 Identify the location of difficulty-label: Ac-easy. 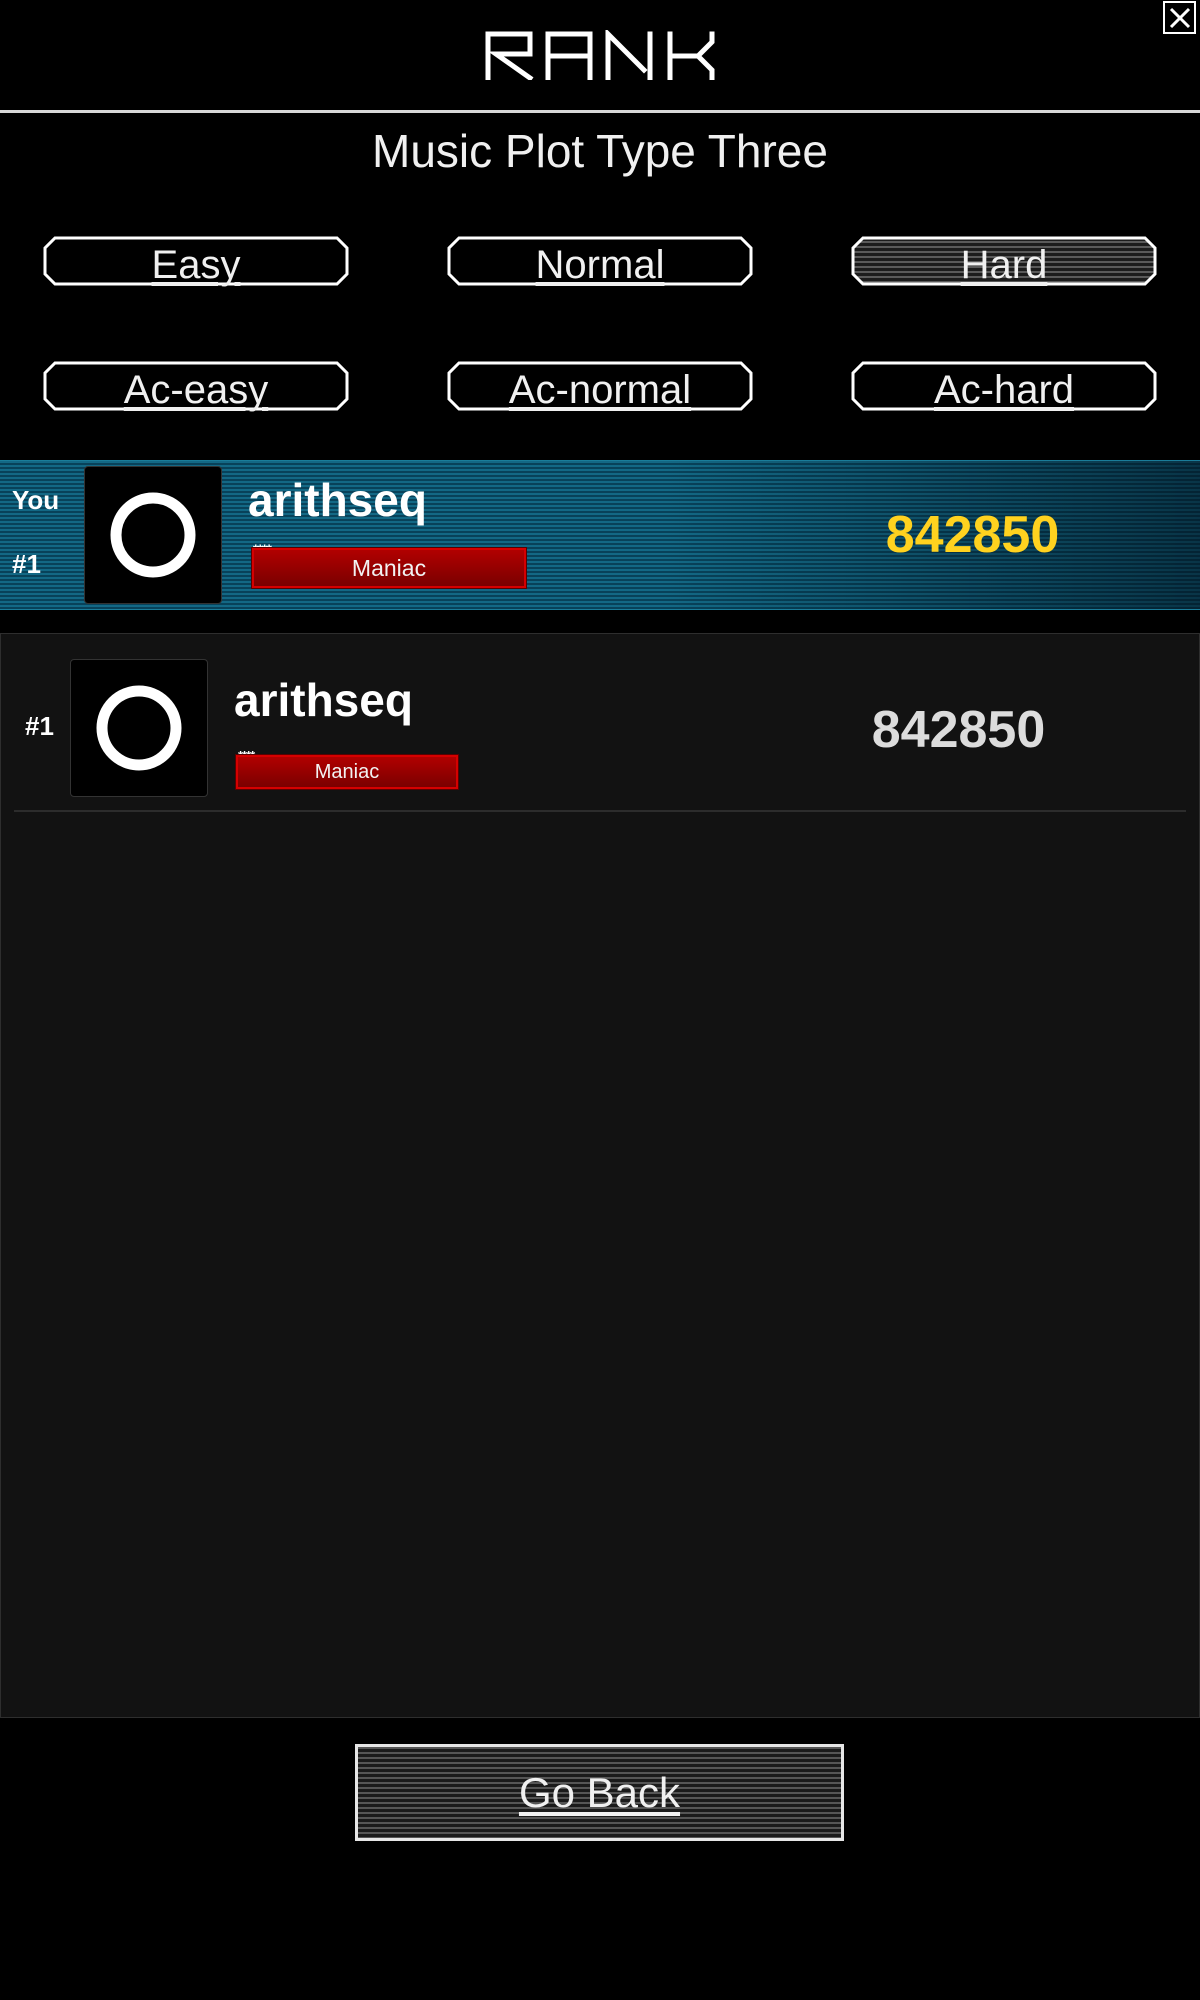
(196, 389).